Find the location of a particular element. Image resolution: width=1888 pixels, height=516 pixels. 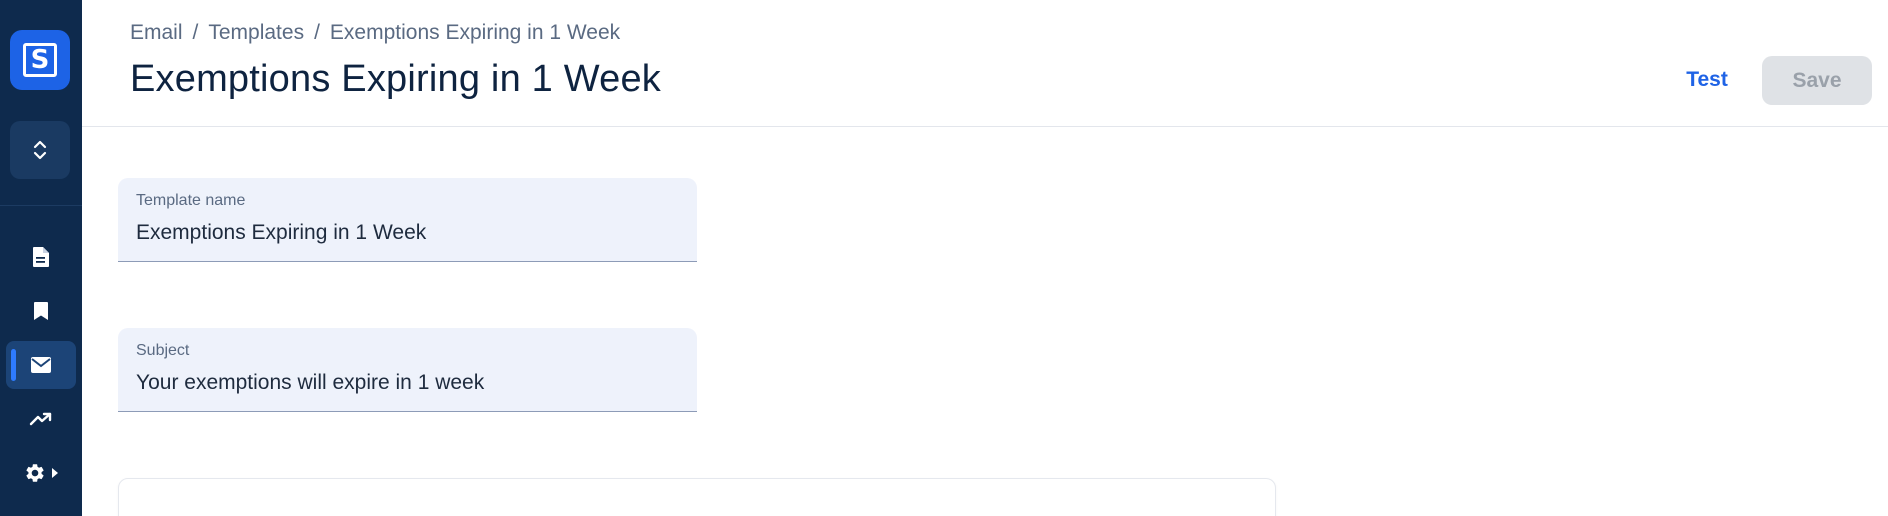

mail-icon is located at coordinates (41, 365).